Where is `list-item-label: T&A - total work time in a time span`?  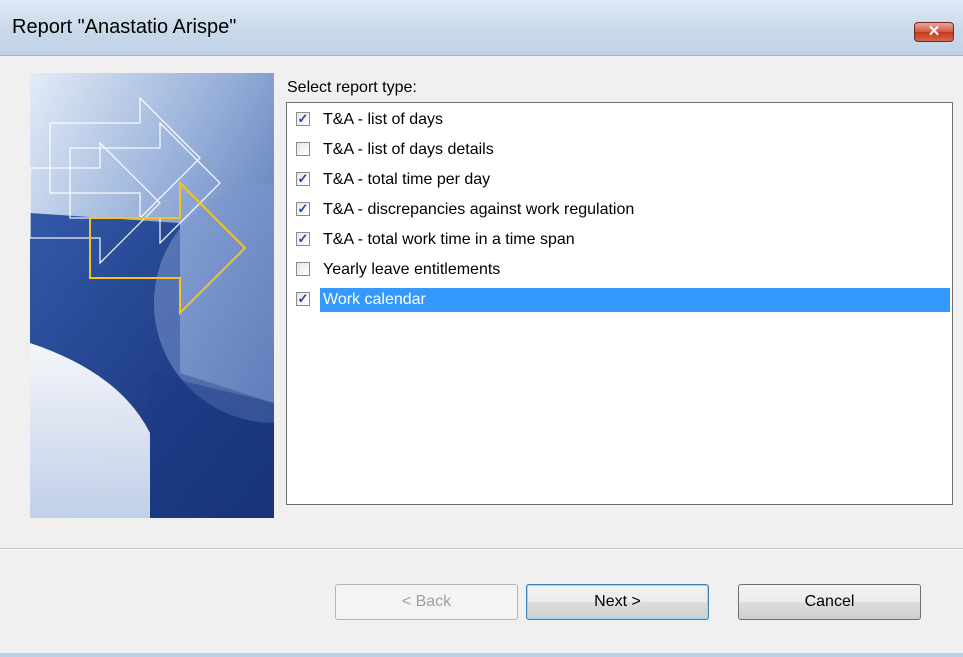
list-item-label: T&A - total work time in a time span is located at coordinates (449, 239).